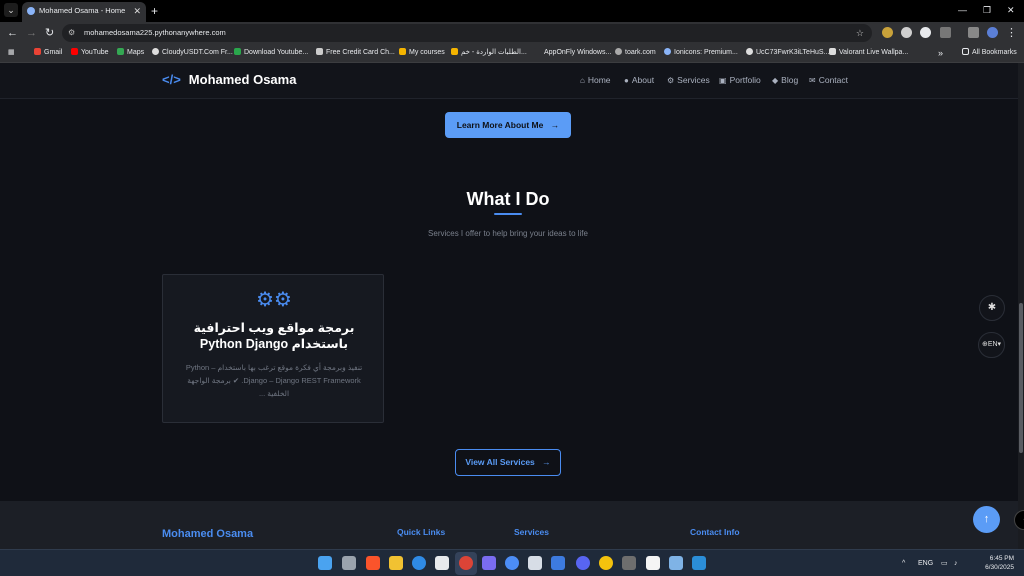 This screenshot has height=576, width=1024. Describe the element at coordinates (940, 53) in the screenshot. I see `bookmarks-overflow-button: »` at that location.